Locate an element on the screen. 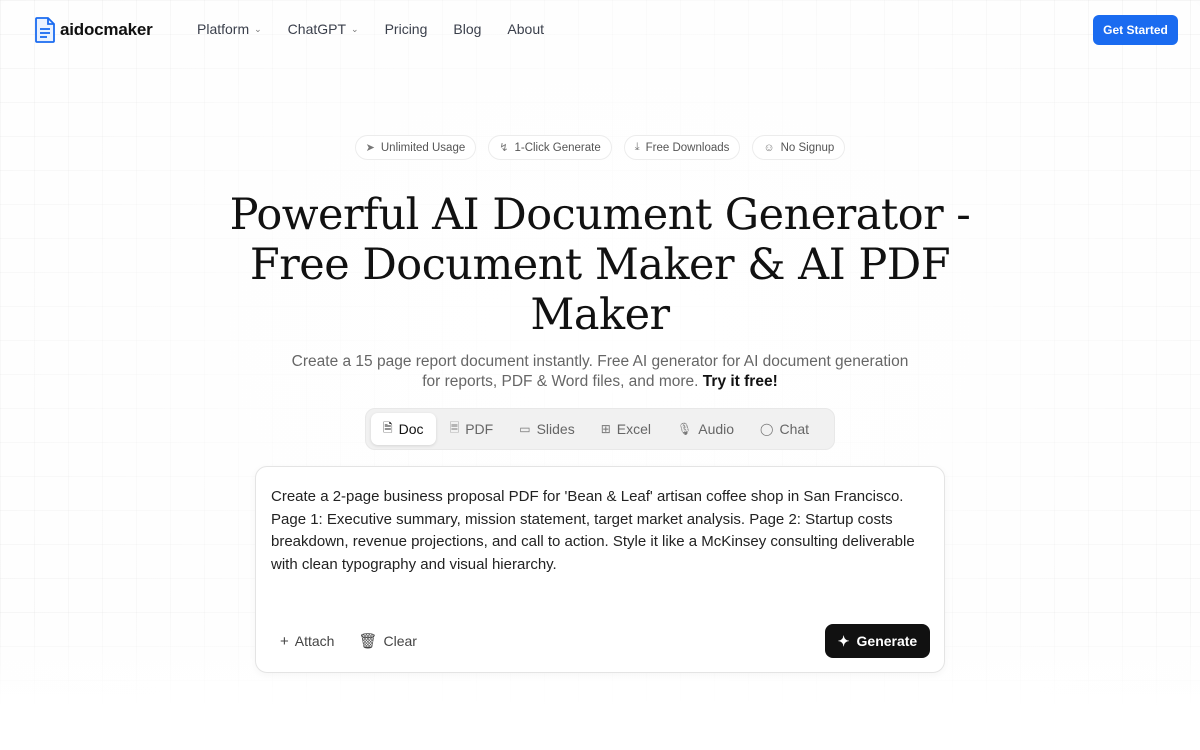 Image resolution: width=1200 pixels, height=750 pixels. generate-button: ✦ Generate is located at coordinates (877, 641).